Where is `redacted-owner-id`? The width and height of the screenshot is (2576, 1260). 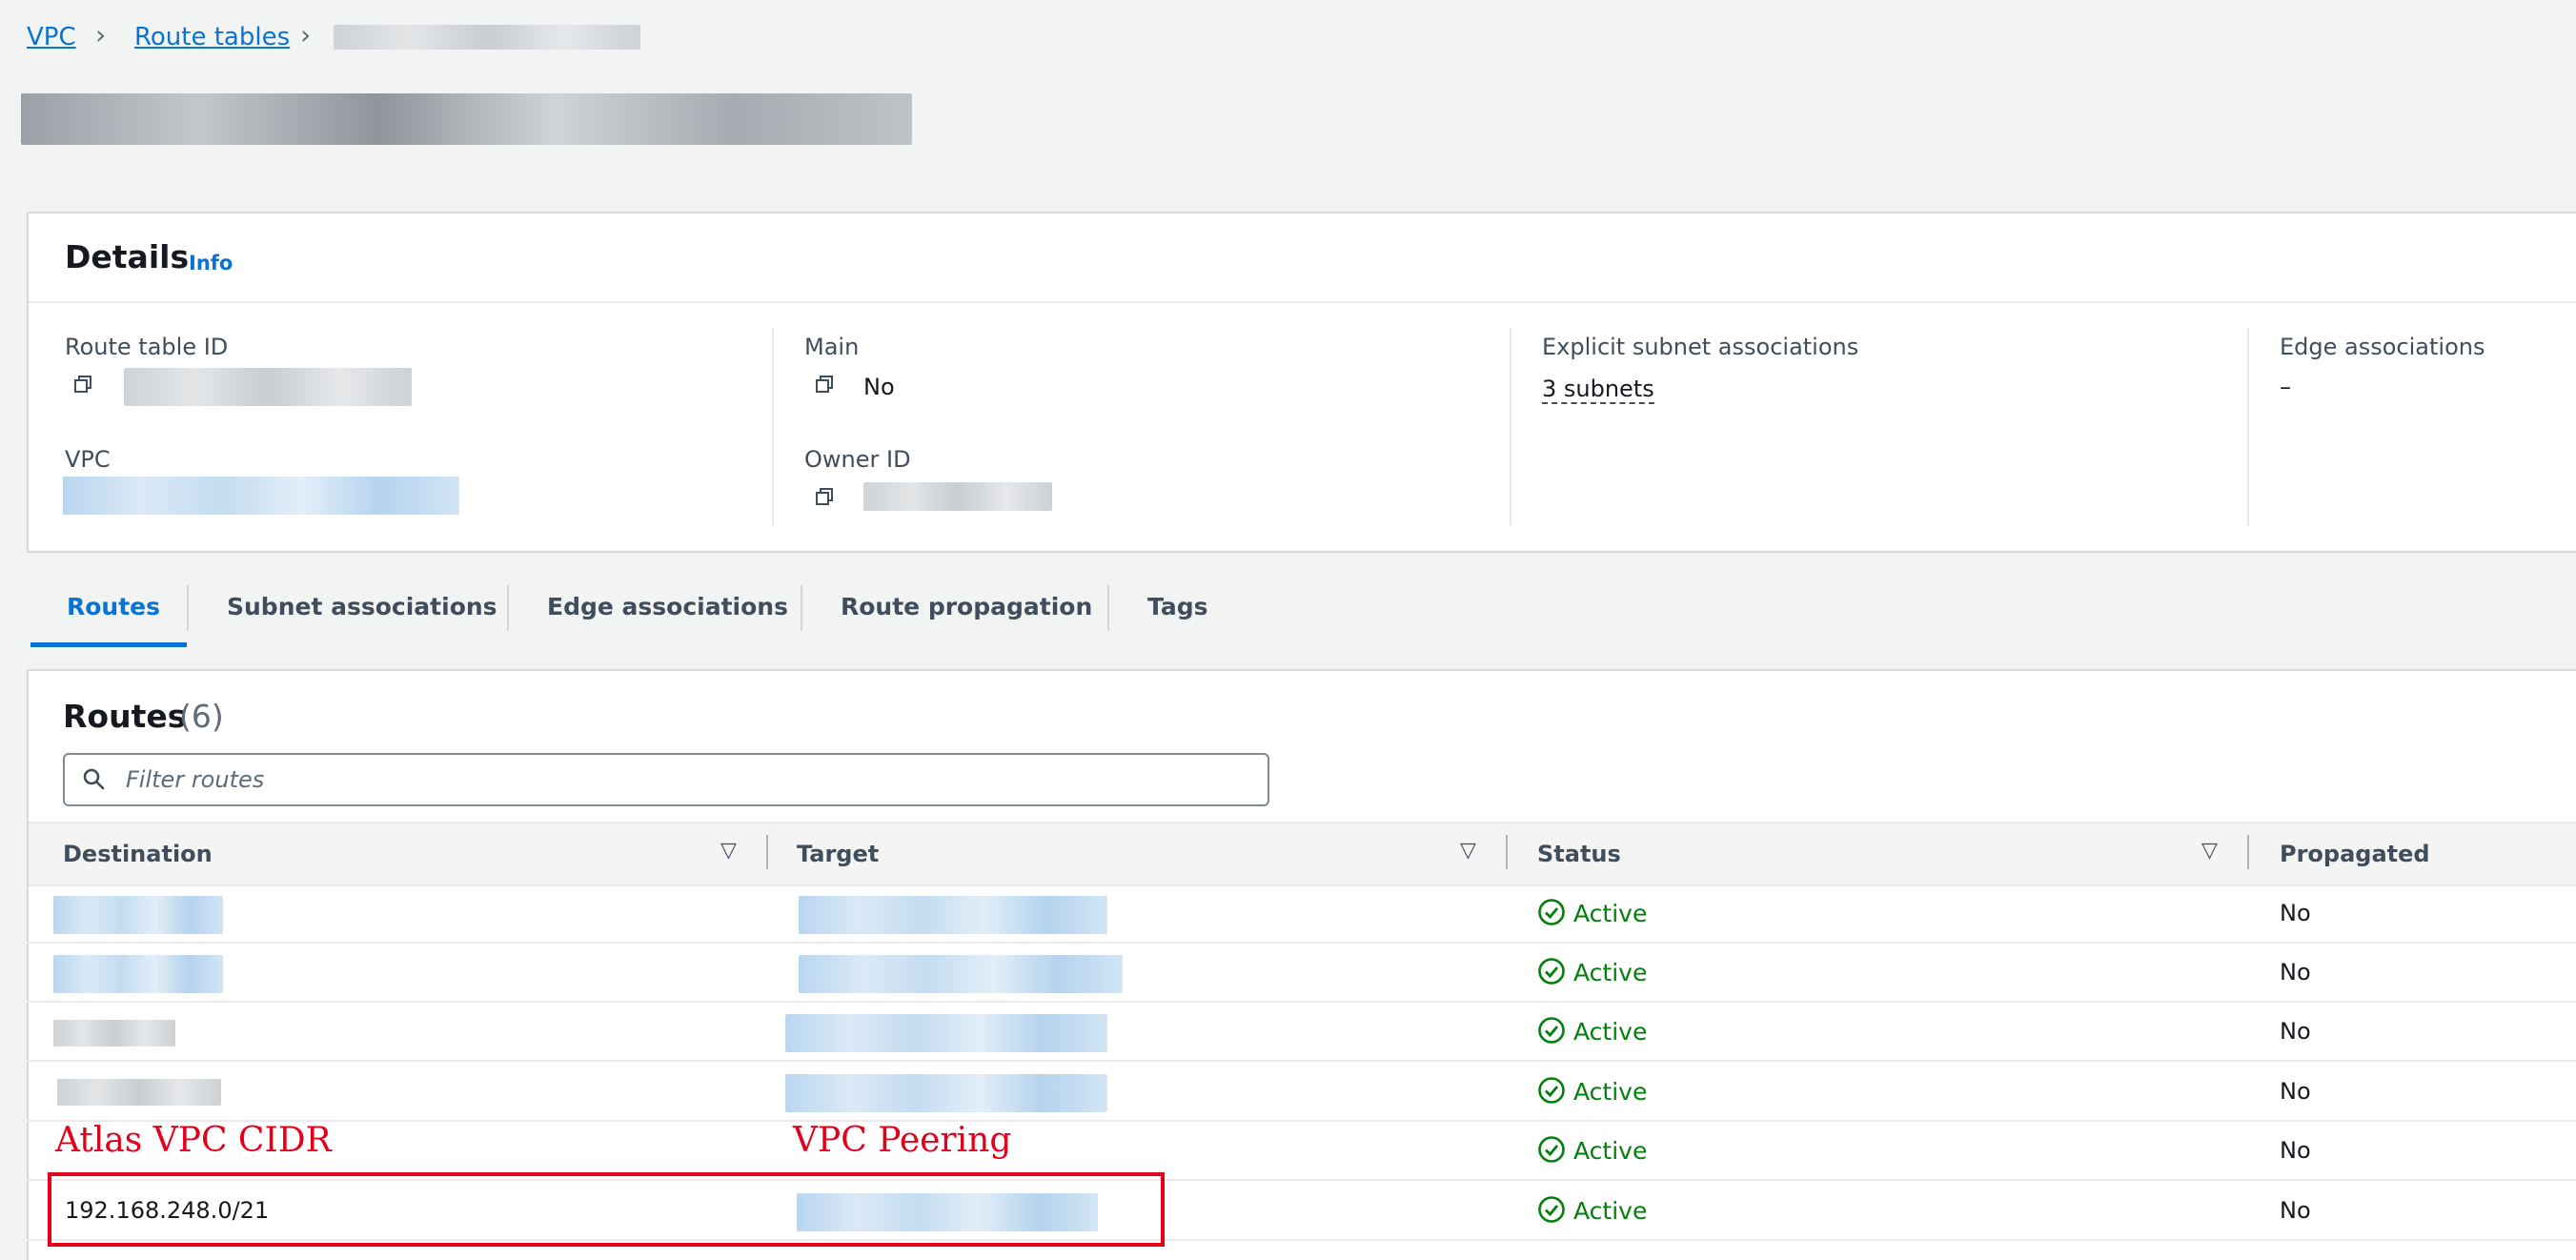 redacted-owner-id is located at coordinates (958, 496).